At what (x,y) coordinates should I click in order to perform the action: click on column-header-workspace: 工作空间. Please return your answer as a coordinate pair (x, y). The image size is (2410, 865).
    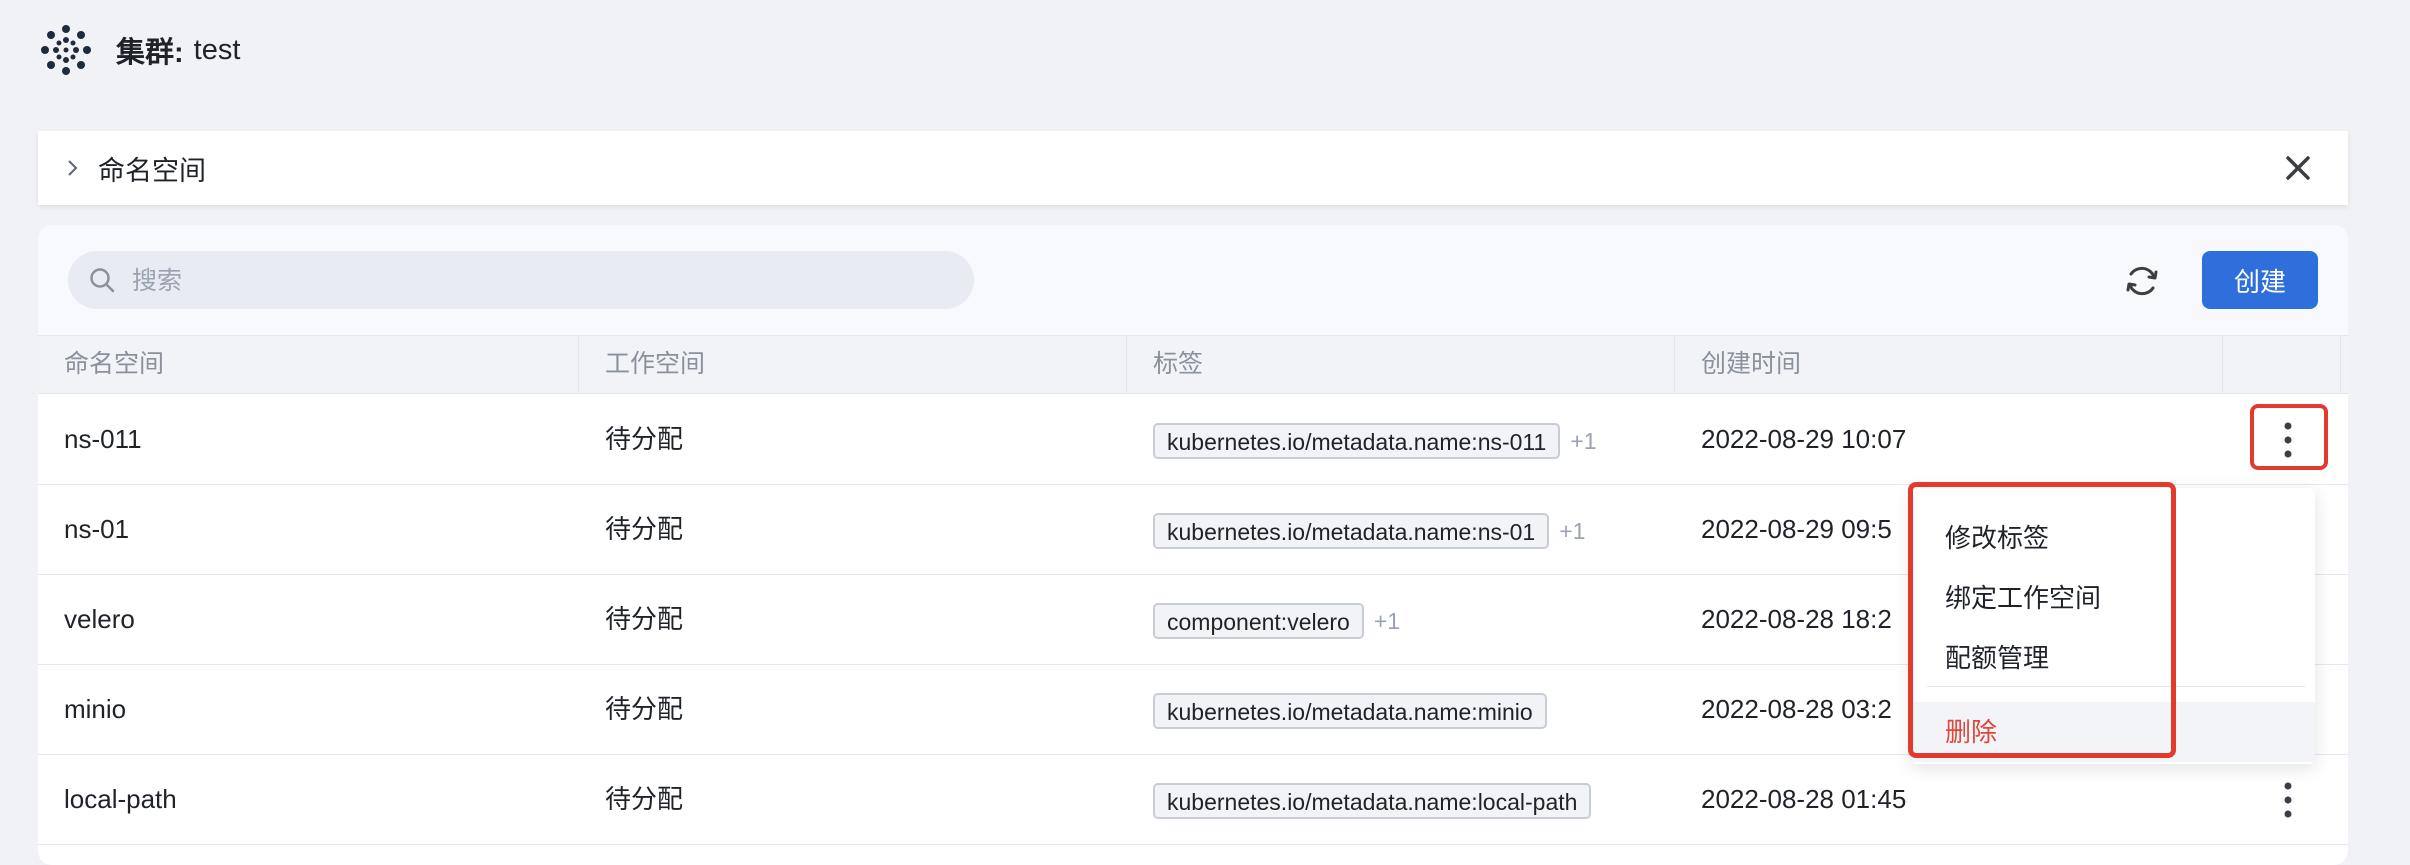
    Looking at the image, I should click on (853, 364).